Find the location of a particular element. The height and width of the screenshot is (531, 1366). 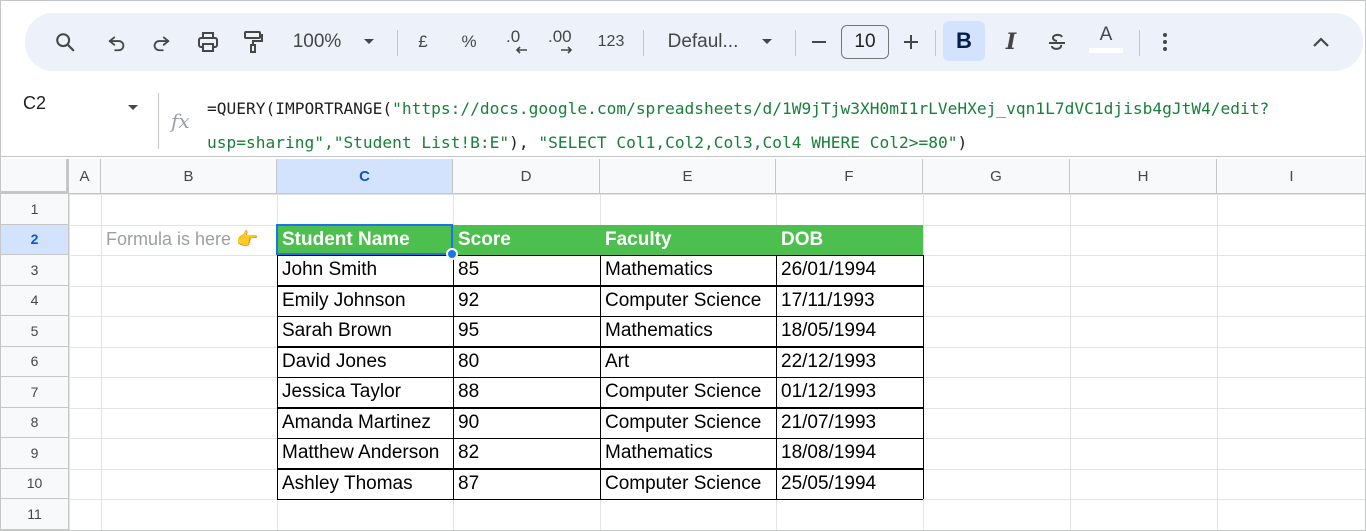

table-header-cell: Score is located at coordinates (526, 239).